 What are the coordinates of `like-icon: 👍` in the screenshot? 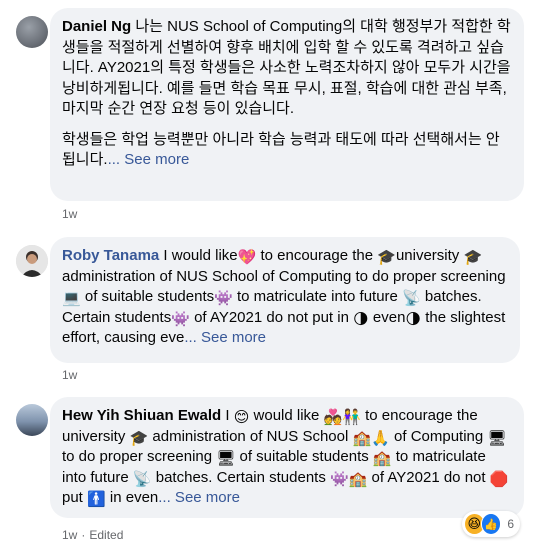 It's located at (491, 524).